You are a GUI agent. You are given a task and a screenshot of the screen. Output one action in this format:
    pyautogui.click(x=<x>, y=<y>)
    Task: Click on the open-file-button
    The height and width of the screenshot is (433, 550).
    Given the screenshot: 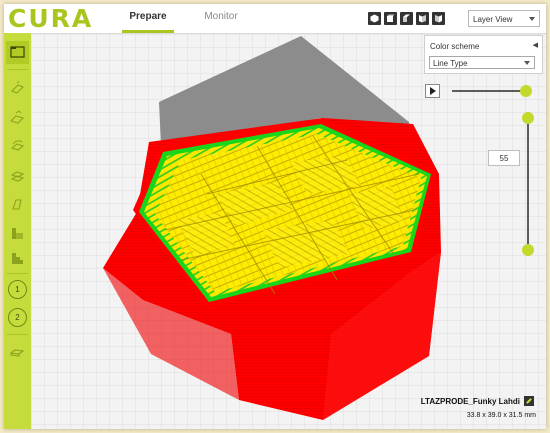 What is the action you would take?
    pyautogui.click(x=17, y=52)
    